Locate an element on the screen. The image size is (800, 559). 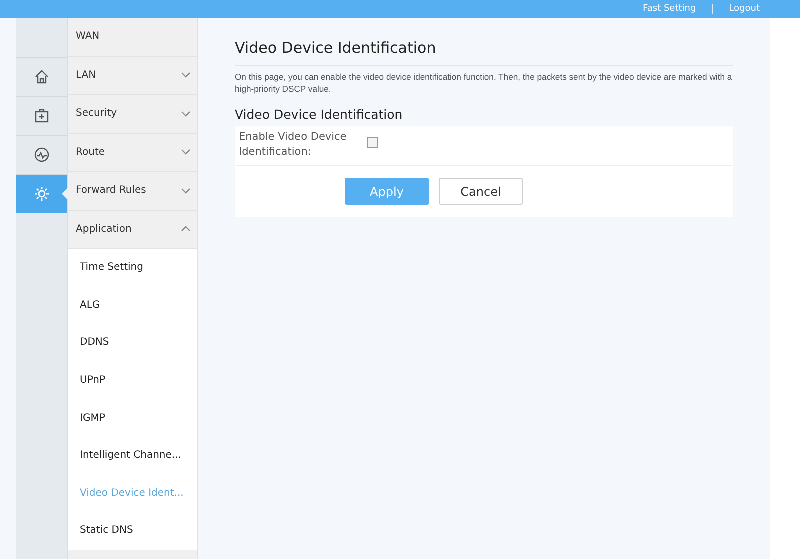
submenu-item: ALG is located at coordinates (132, 305).